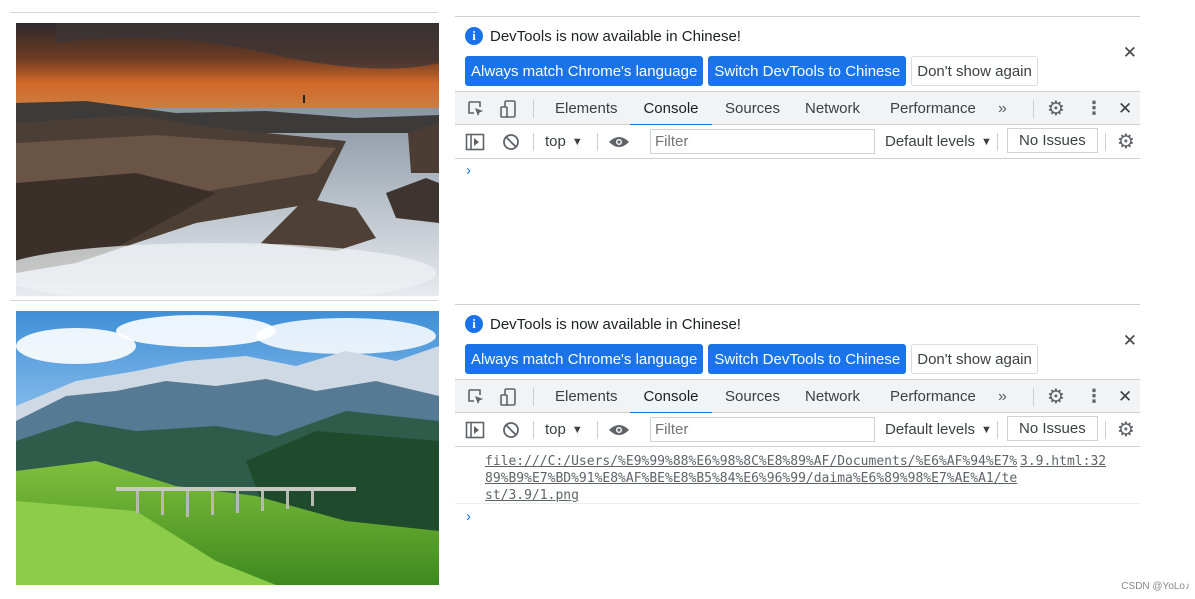  I want to click on console-output: ›, so click(797, 179).